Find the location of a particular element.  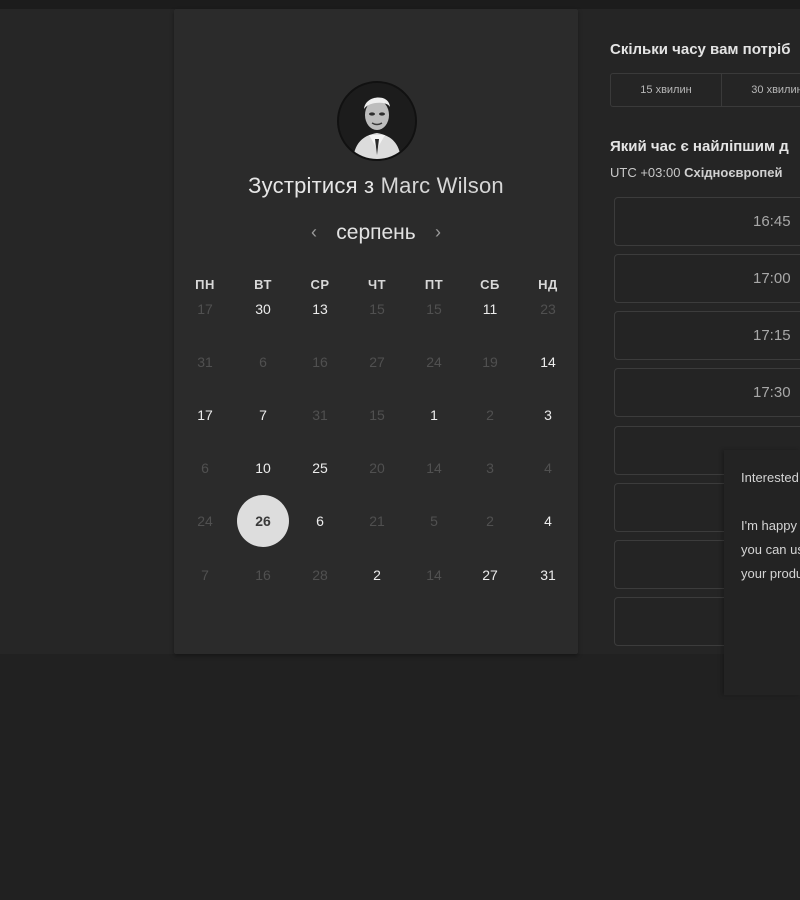

time-slot-label: 17:00 is located at coordinates (772, 278).